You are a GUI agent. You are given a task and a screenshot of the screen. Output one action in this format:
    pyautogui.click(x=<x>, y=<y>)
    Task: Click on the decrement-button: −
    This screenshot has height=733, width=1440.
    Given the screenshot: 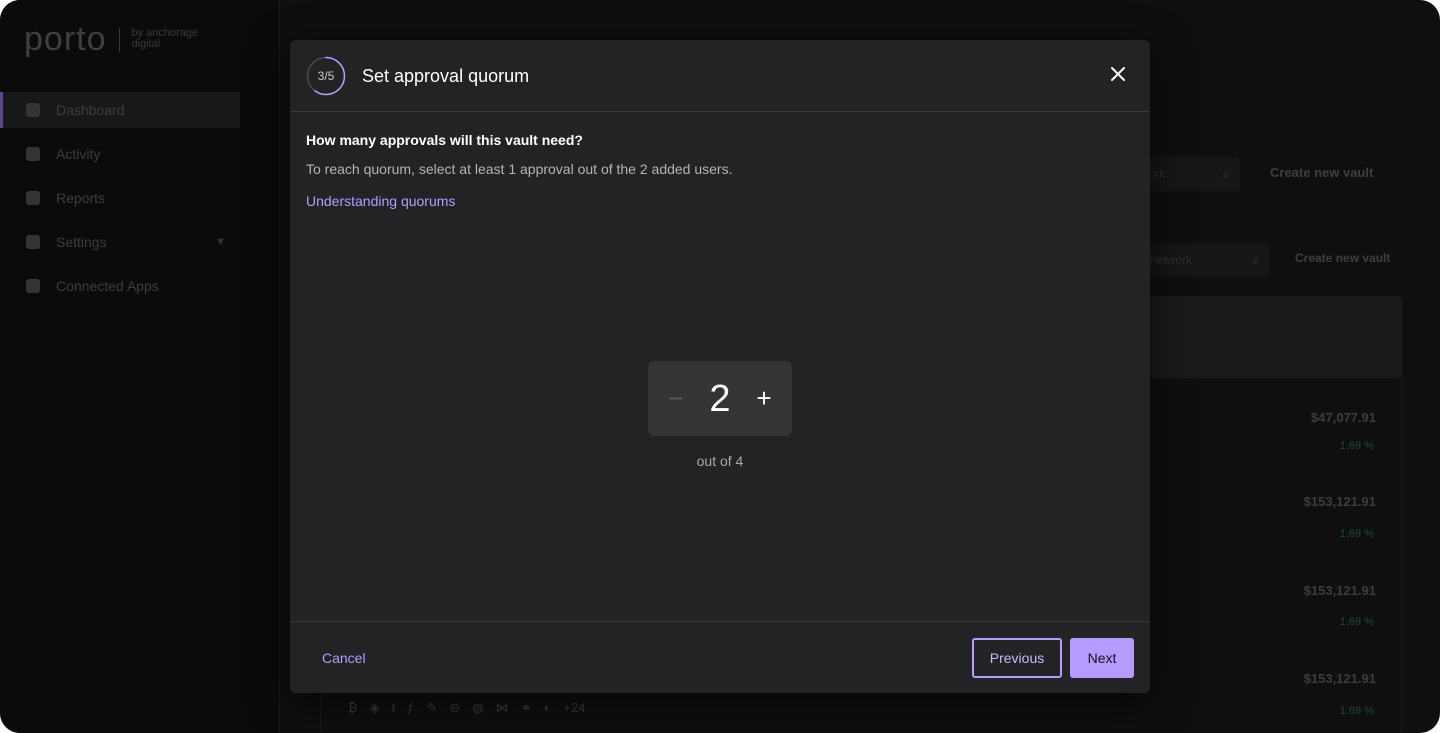 What is the action you would take?
    pyautogui.click(x=676, y=399)
    